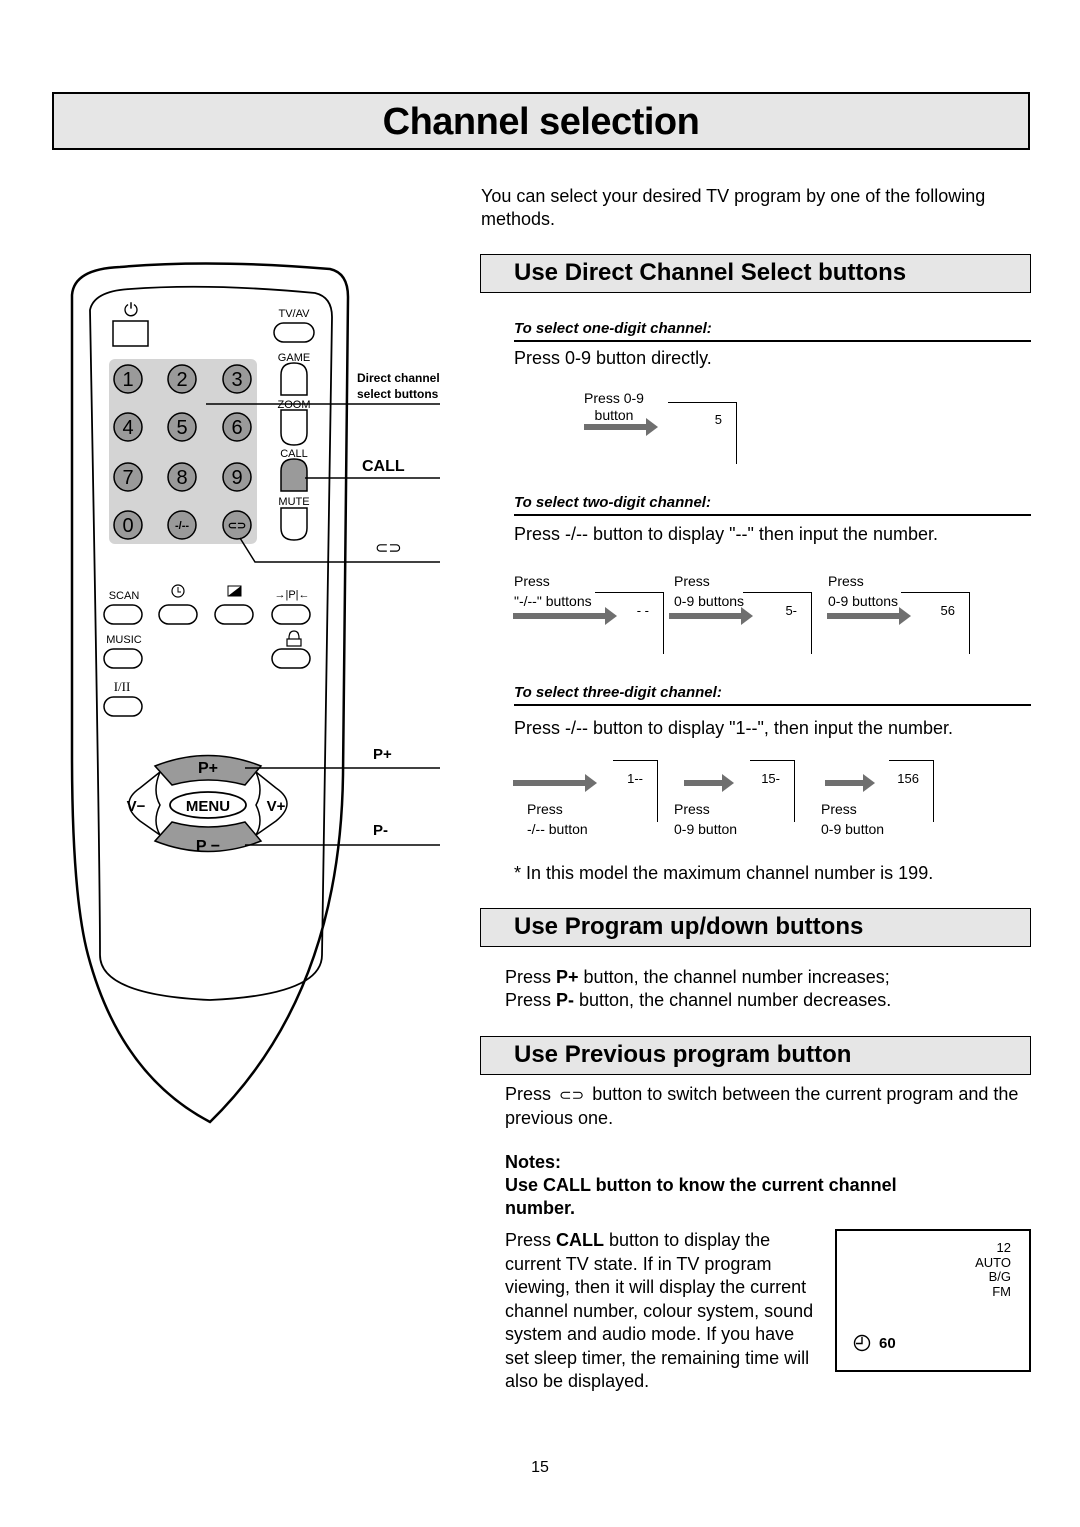 This screenshot has width=1080, height=1527. Describe the element at coordinates (127, 526) in the screenshot. I see `digit-button-label: 0` at that location.